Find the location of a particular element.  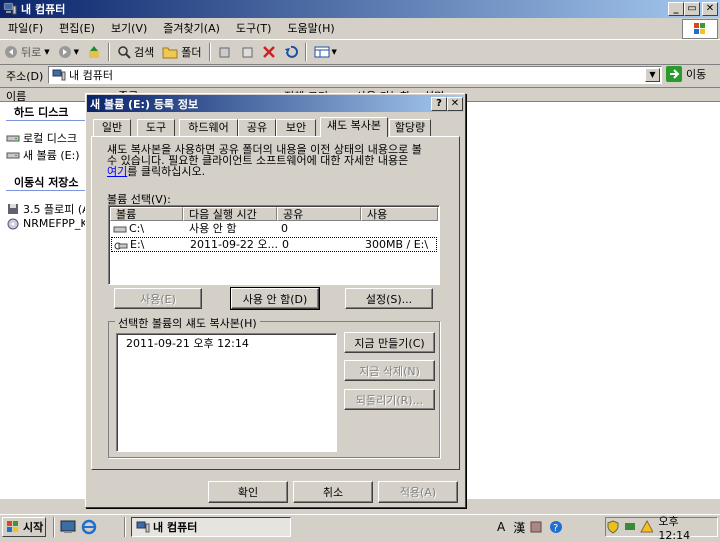

copy-to-icon is located at coordinates (247, 52).